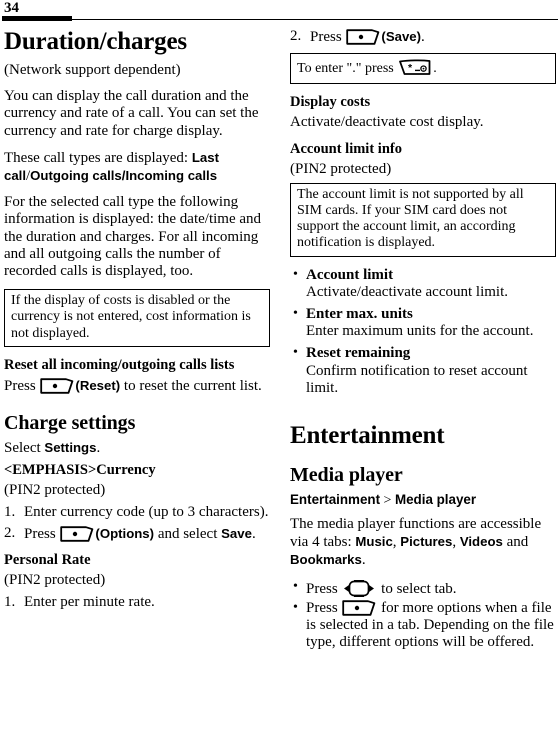 This screenshot has width=560, height=744. I want to click on step-mid-text: and select, so click(188, 533).